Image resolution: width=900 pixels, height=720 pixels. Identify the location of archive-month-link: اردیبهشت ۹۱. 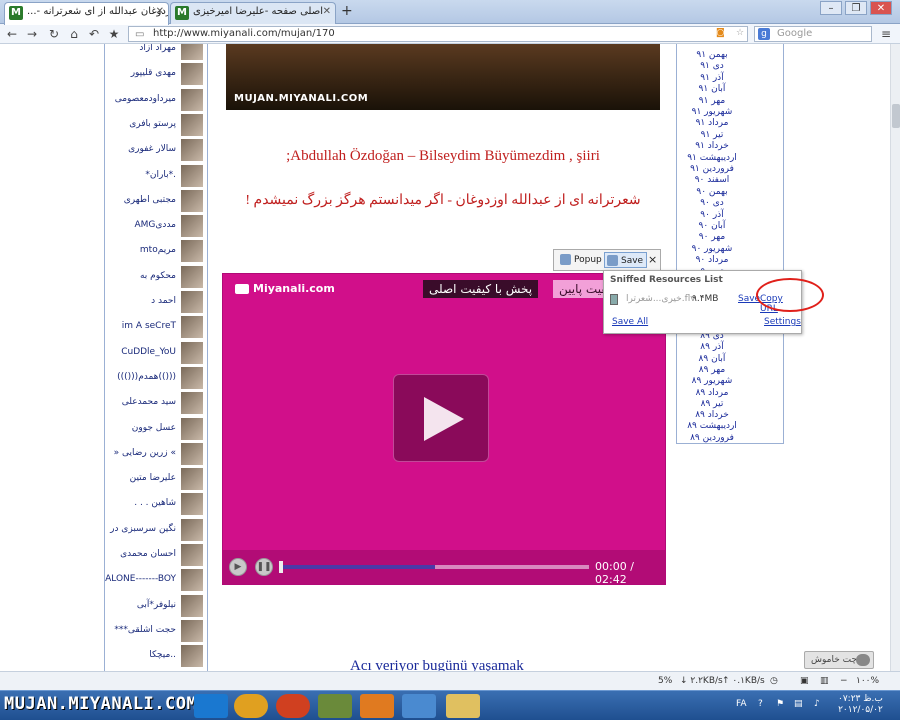
(712, 158).